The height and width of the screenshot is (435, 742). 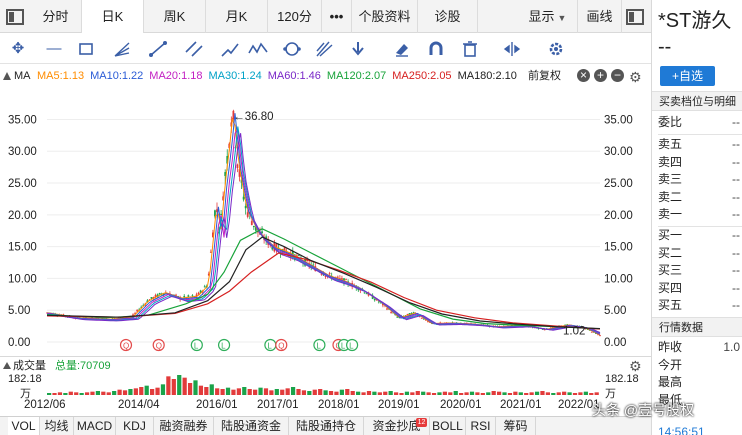 I want to click on magnet-icon, so click(x=436, y=49).